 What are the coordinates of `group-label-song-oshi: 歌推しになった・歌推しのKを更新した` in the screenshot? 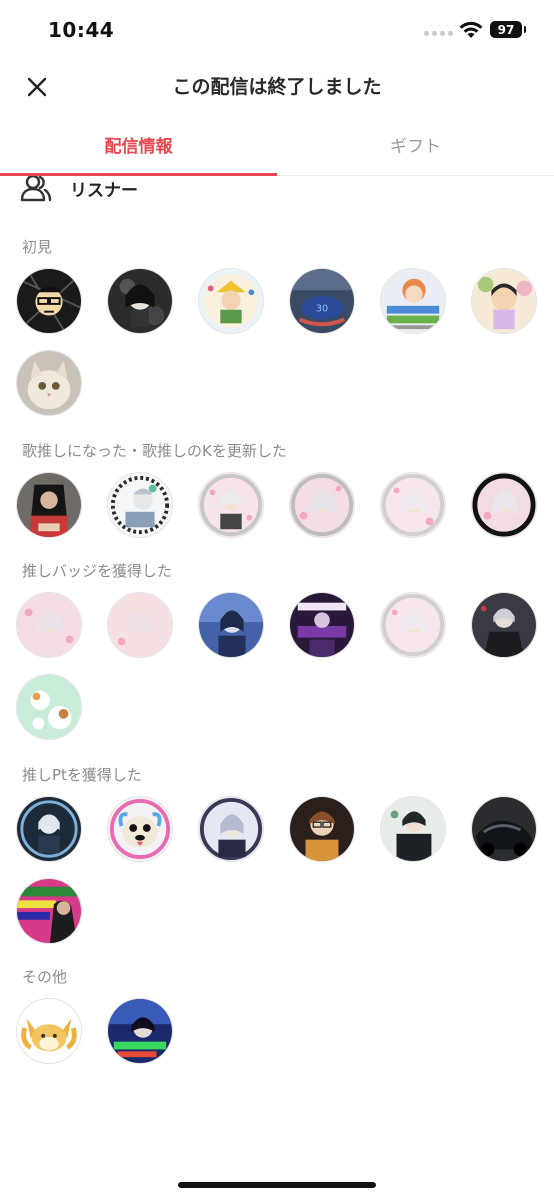 It's located at (154, 451).